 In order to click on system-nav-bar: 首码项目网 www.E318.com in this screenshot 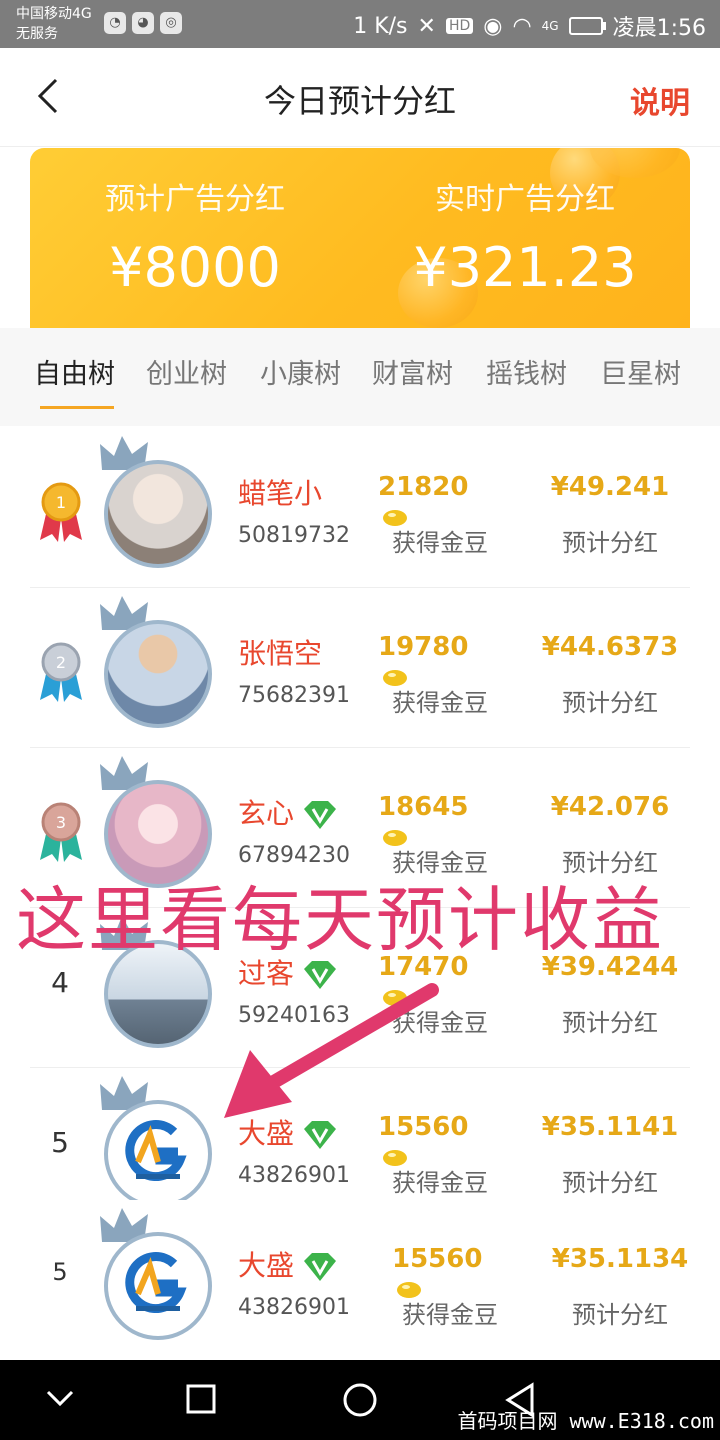, I will do `click(360, 1400)`.